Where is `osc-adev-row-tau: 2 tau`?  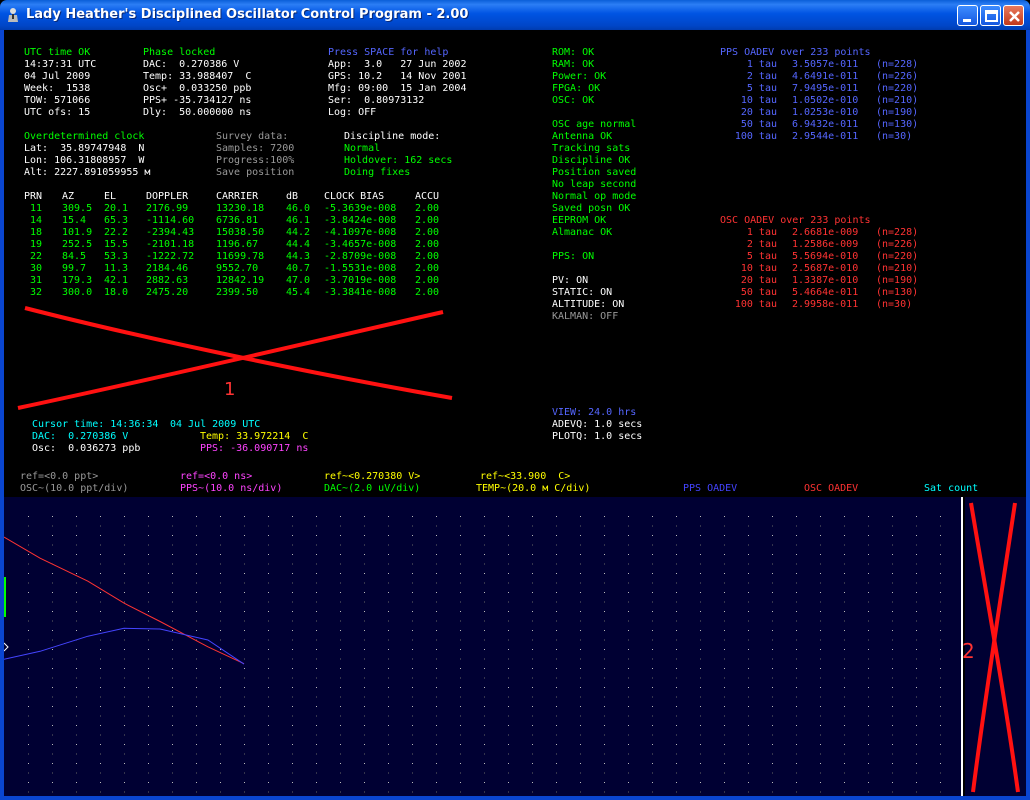 osc-adev-row-tau: 2 tau is located at coordinates (761, 244).